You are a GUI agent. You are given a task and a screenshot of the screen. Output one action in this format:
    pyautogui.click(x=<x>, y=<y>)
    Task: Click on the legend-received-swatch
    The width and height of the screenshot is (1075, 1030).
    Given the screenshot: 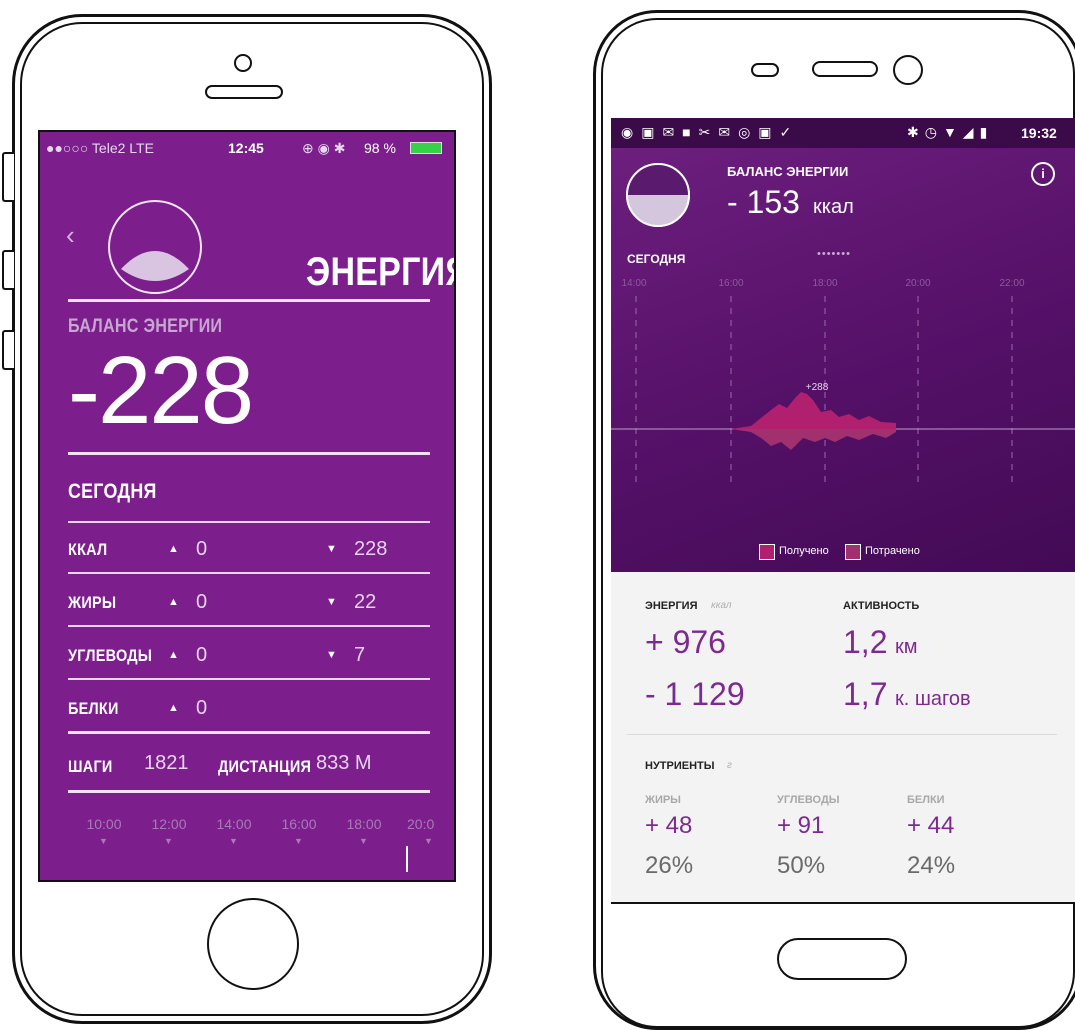 What is the action you would take?
    pyautogui.click(x=767, y=552)
    